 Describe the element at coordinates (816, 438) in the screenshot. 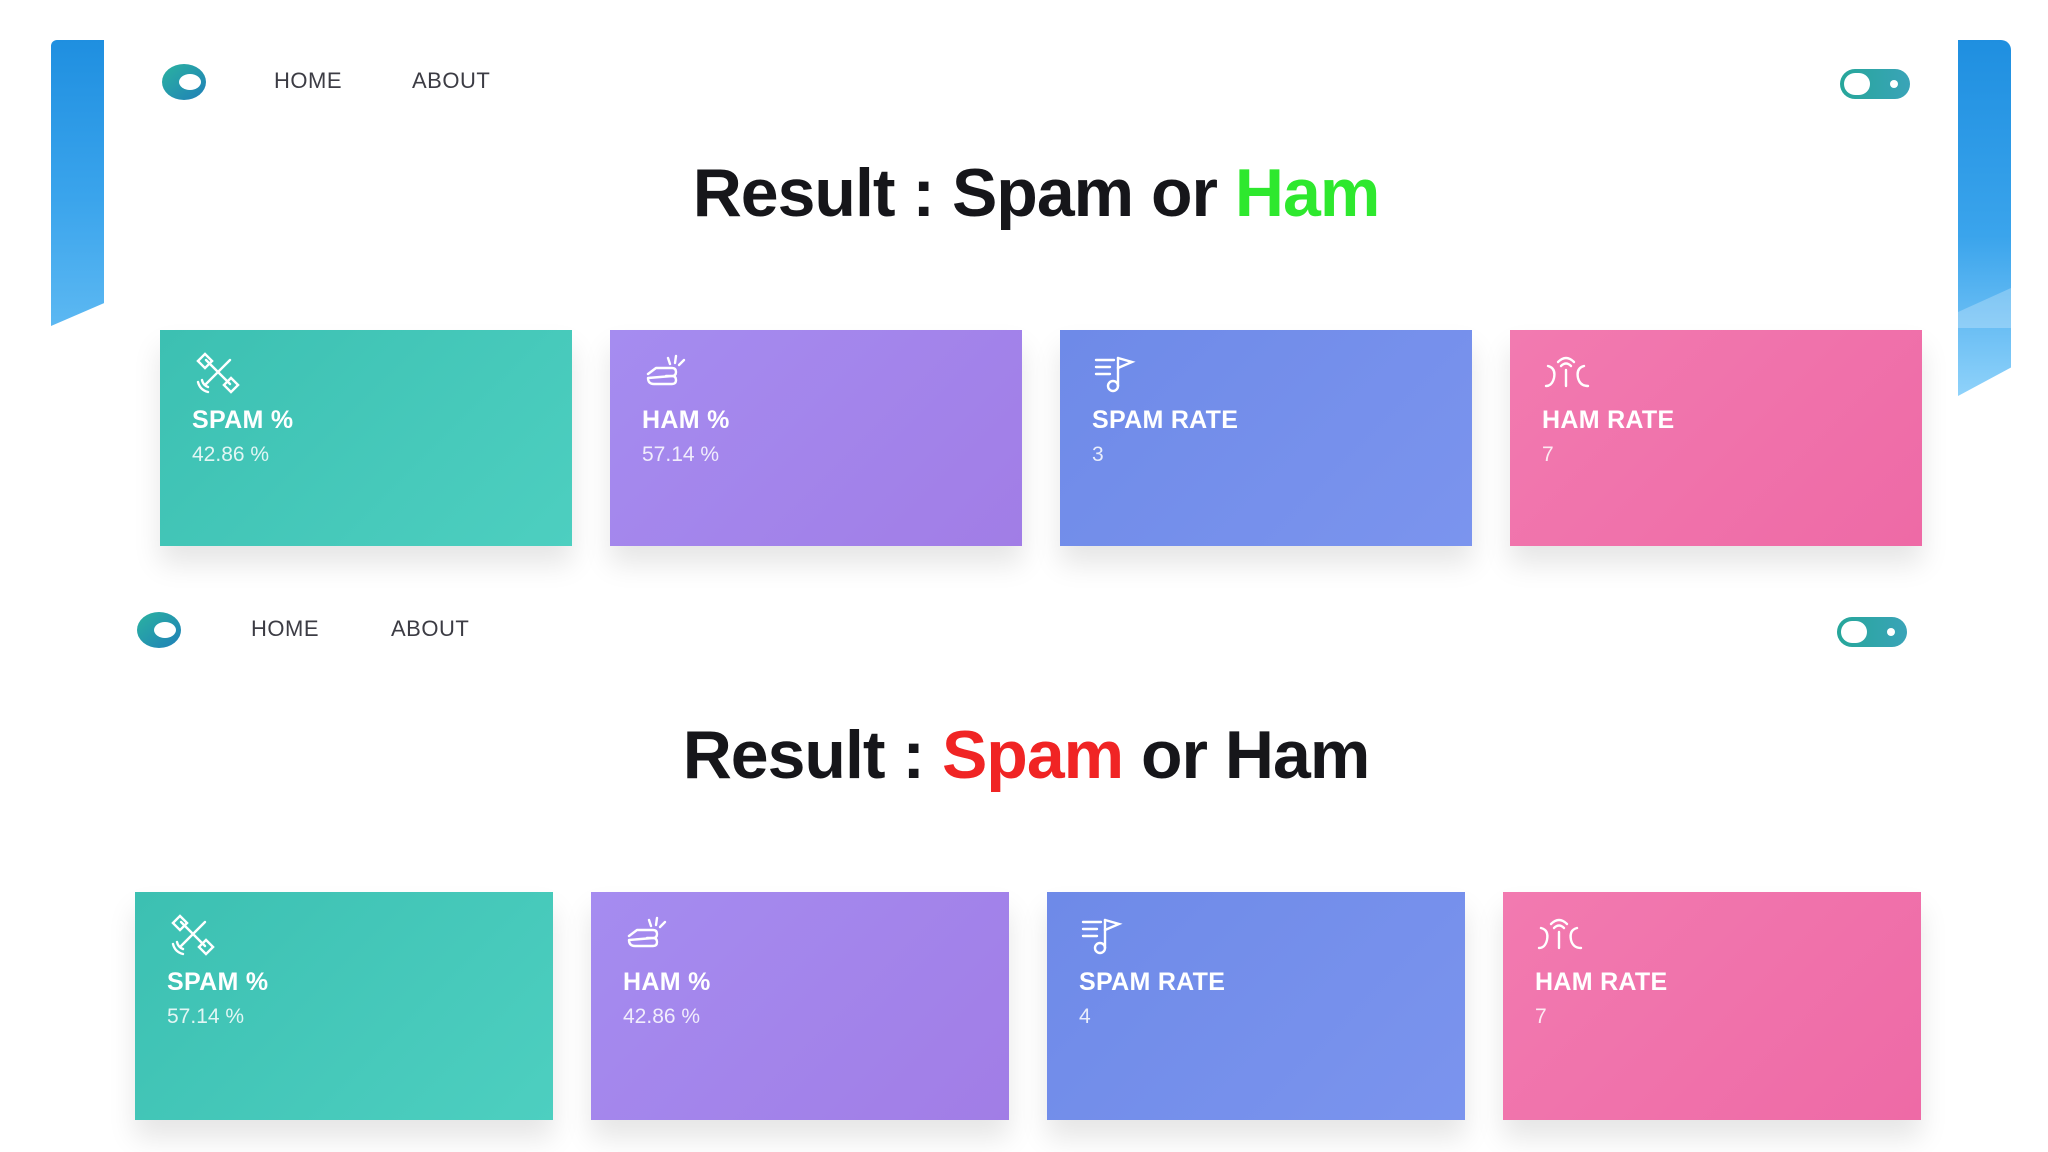

I see `ham-percent-card: HAM % 57.14 %` at that location.